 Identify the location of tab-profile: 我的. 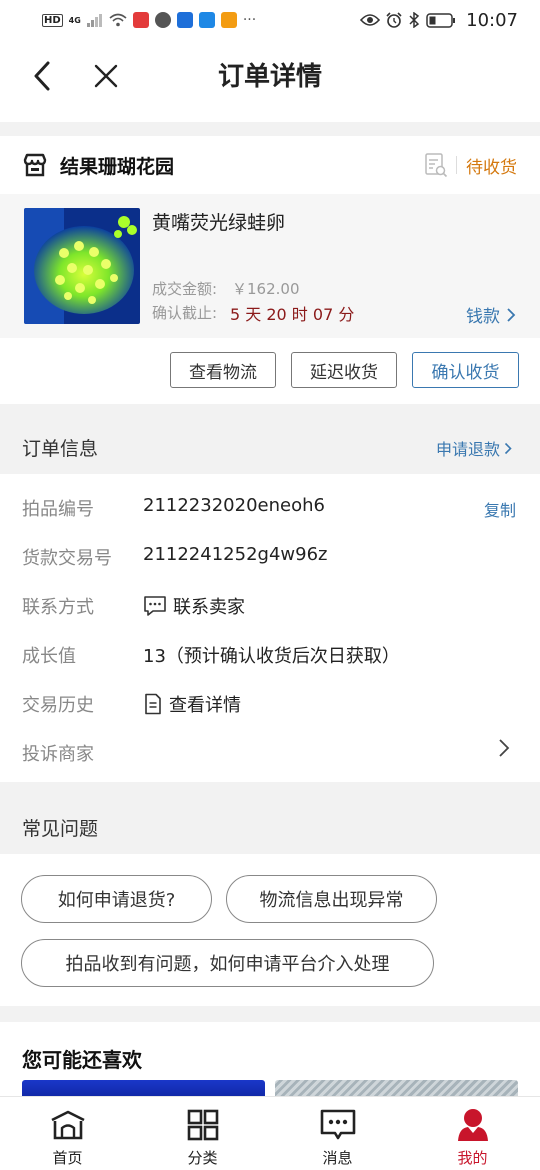
(472, 1133).